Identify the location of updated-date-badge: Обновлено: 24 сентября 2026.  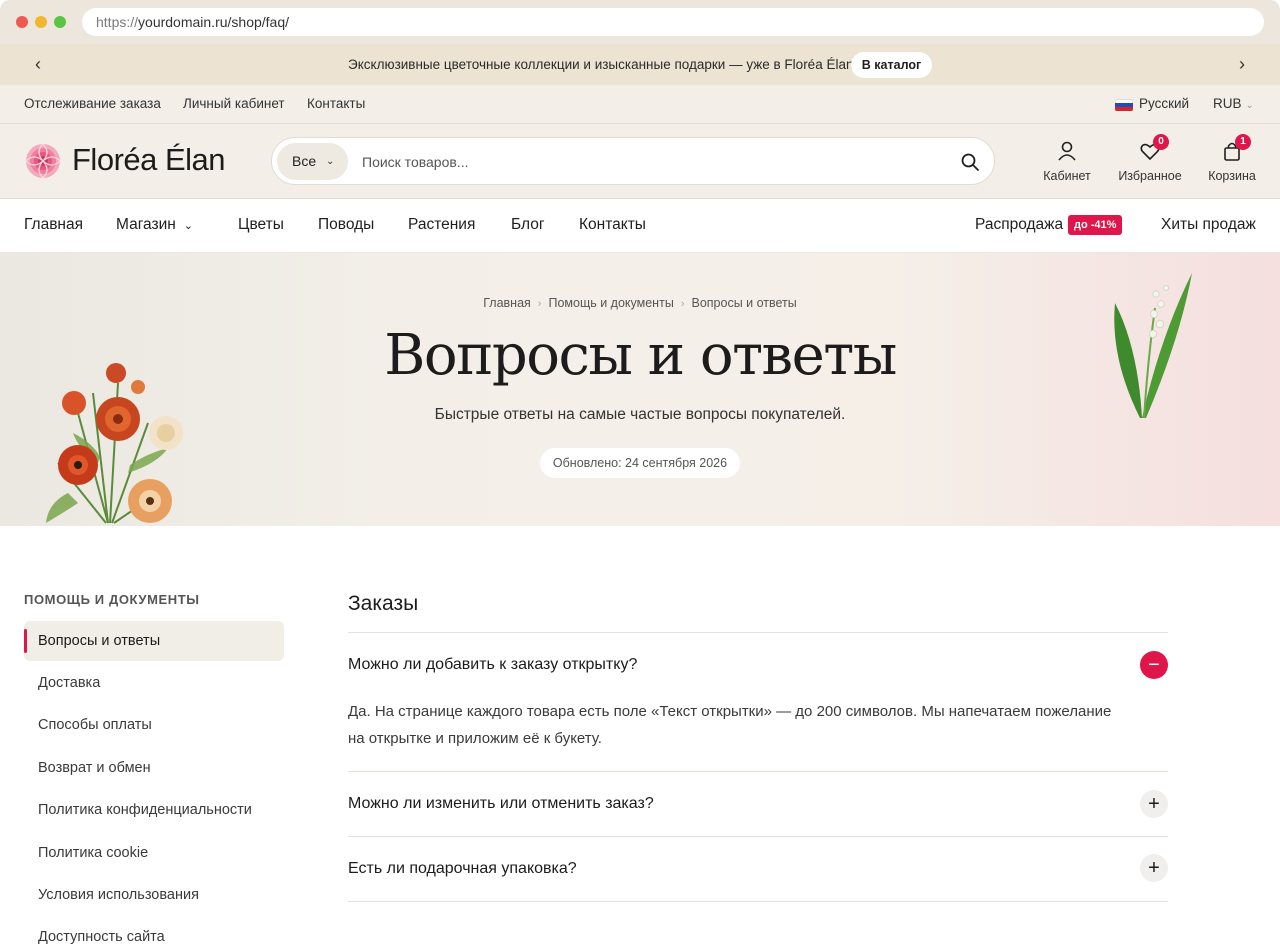
(640, 463).